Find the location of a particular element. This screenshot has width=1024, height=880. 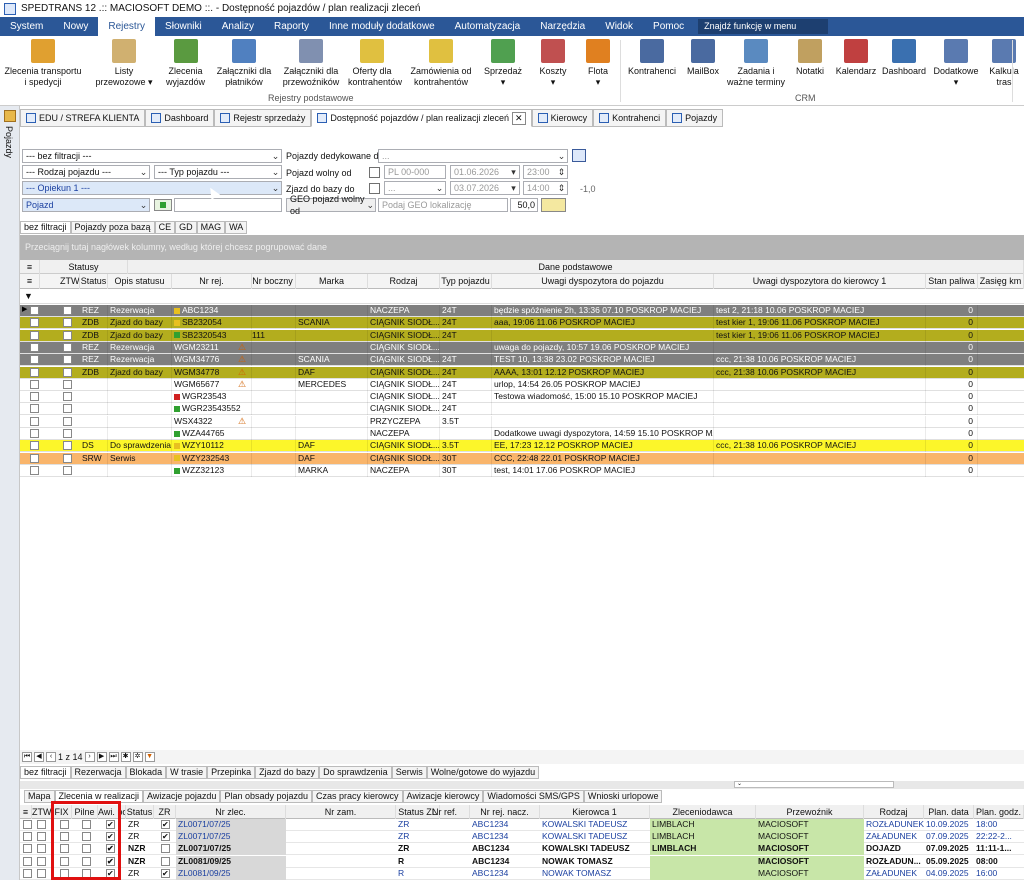

ribbon-button: Zlecenia transportu i spedycji is located at coordinates (43, 63).